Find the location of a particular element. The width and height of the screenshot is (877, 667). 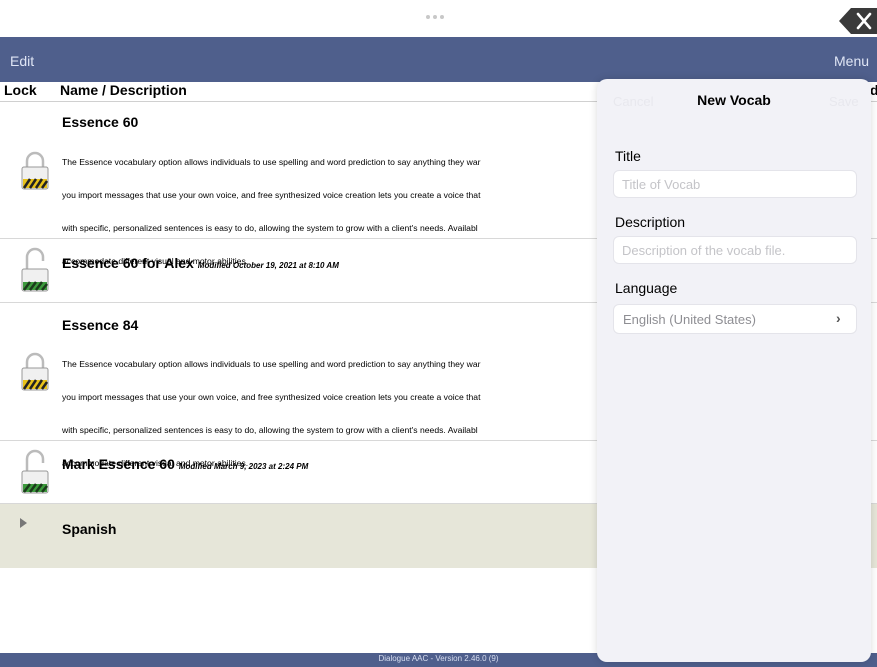

row-modified-date: Modified March 9, 2023 at 2:24 PM is located at coordinates (243, 466).